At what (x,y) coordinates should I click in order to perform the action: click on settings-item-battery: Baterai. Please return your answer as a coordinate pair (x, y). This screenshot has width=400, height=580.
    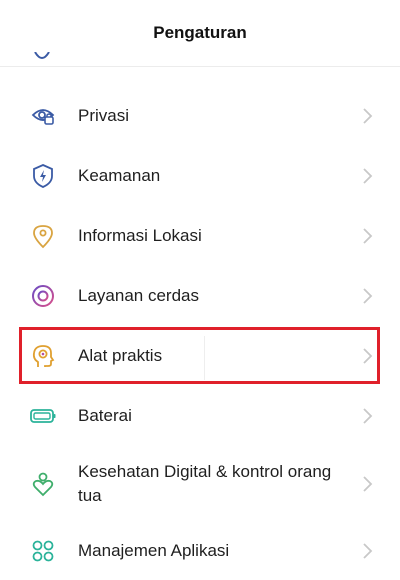
    Looking at the image, I should click on (200, 416).